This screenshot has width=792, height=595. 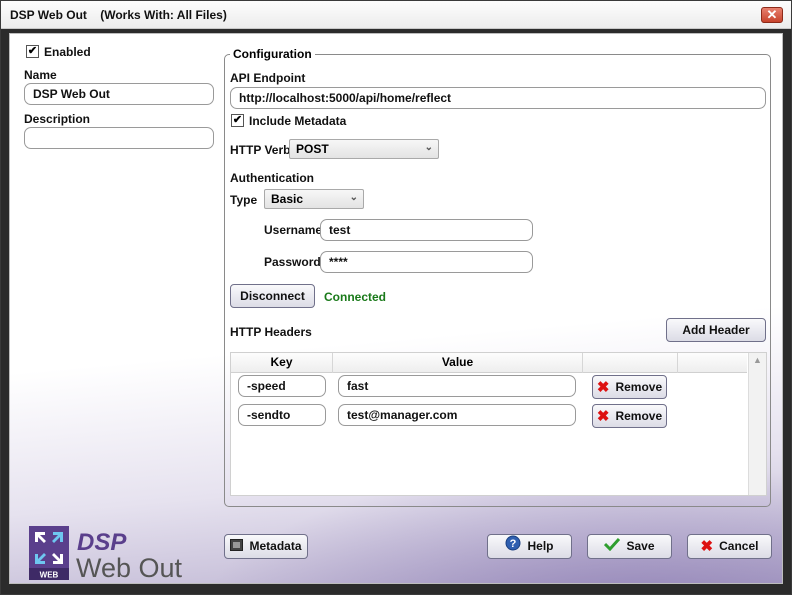 What do you see at coordinates (426, 262) in the screenshot?
I see `password-input: ****` at bounding box center [426, 262].